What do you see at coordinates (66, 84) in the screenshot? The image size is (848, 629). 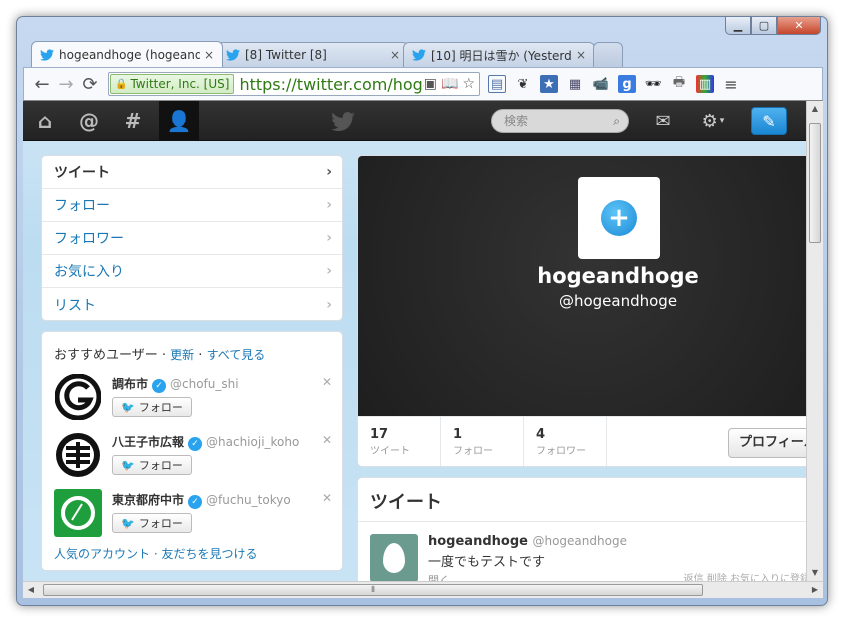 I see `forward-arrow-icon: →` at bounding box center [66, 84].